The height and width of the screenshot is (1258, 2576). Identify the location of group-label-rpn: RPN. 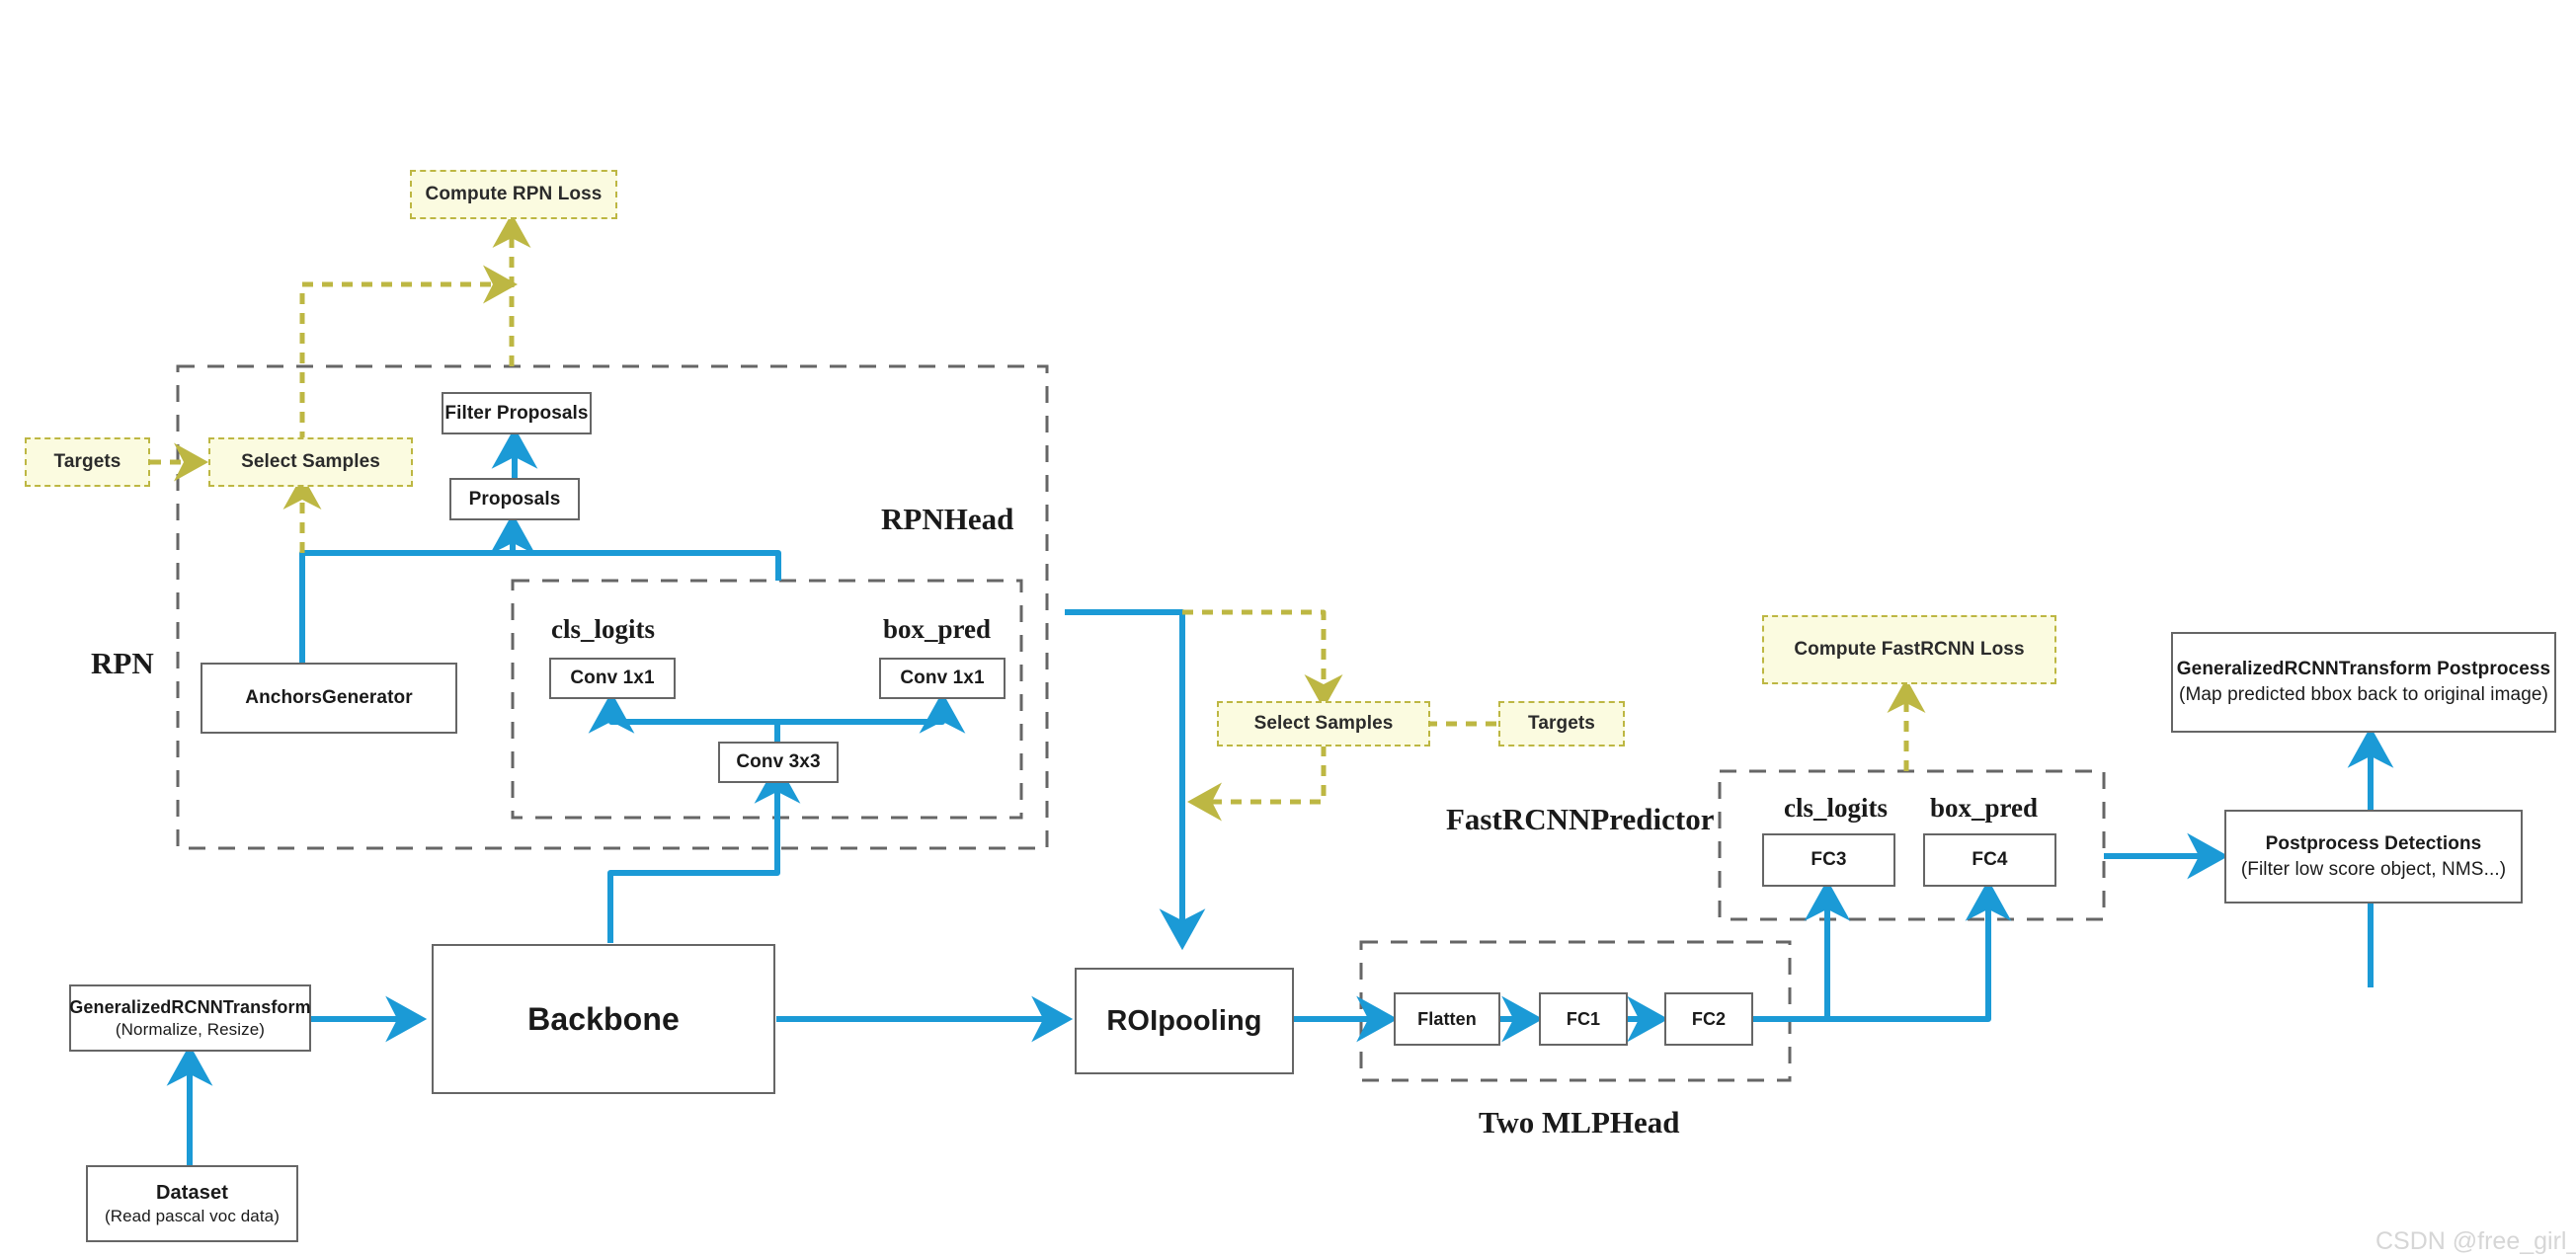
(122, 663).